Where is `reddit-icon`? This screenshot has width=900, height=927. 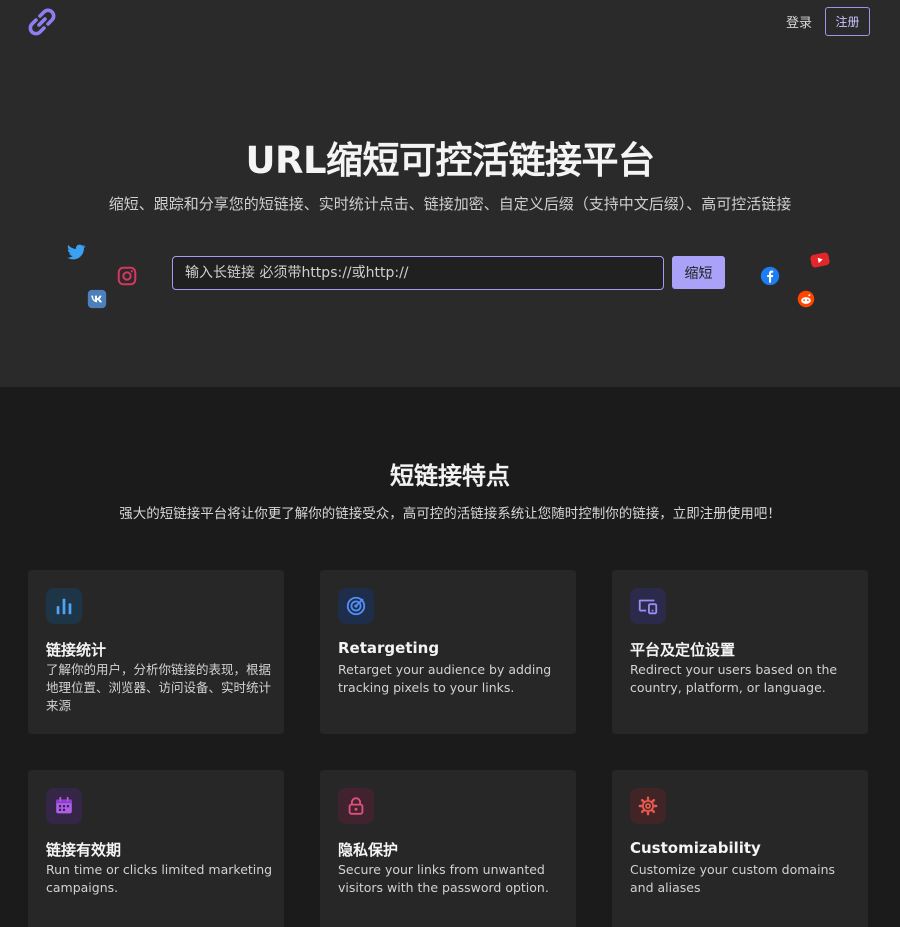
reddit-icon is located at coordinates (806, 299).